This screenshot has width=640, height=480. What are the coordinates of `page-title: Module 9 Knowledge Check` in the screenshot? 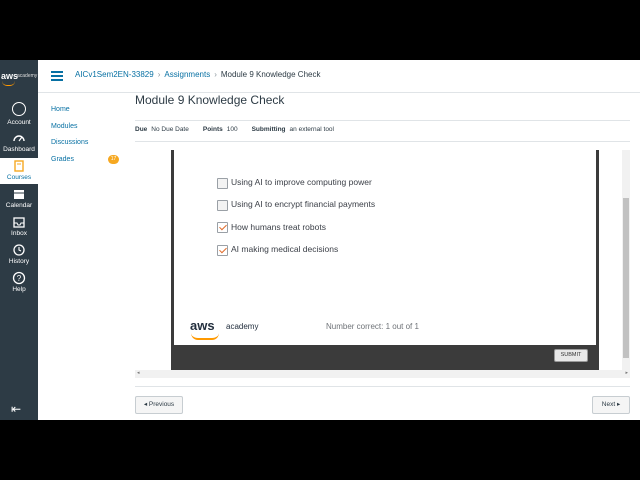 It's located at (210, 100).